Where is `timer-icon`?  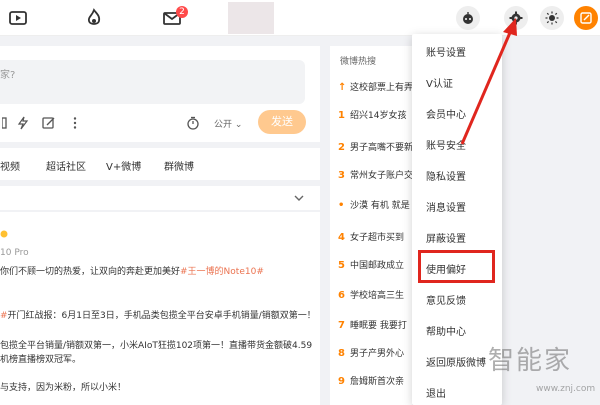
timer-icon is located at coordinates (193, 123).